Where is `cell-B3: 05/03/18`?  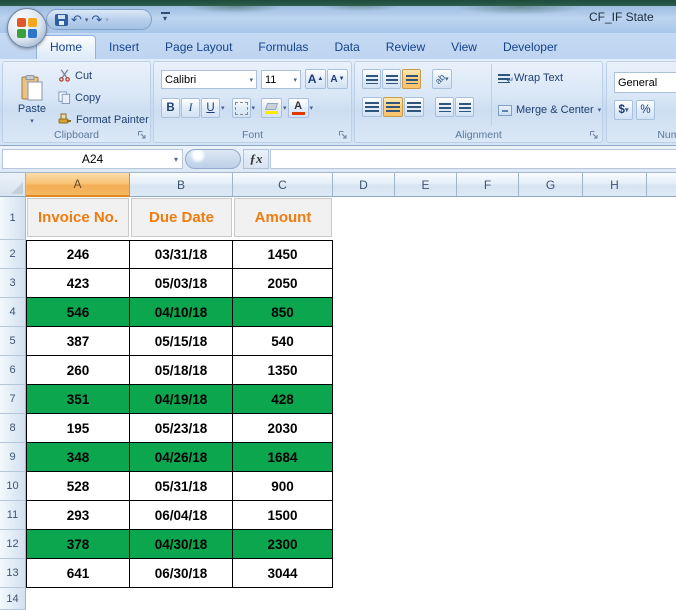 cell-B3: 05/03/18 is located at coordinates (181, 283).